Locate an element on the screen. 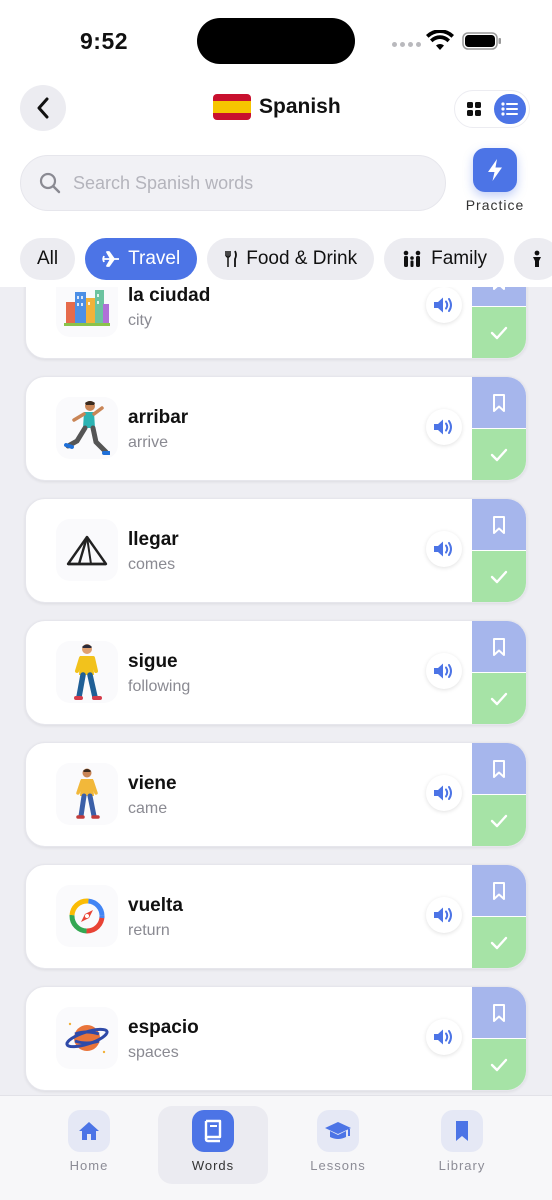 The height and width of the screenshot is (1200, 552). filter-chip-label: All is located at coordinates (48, 258).